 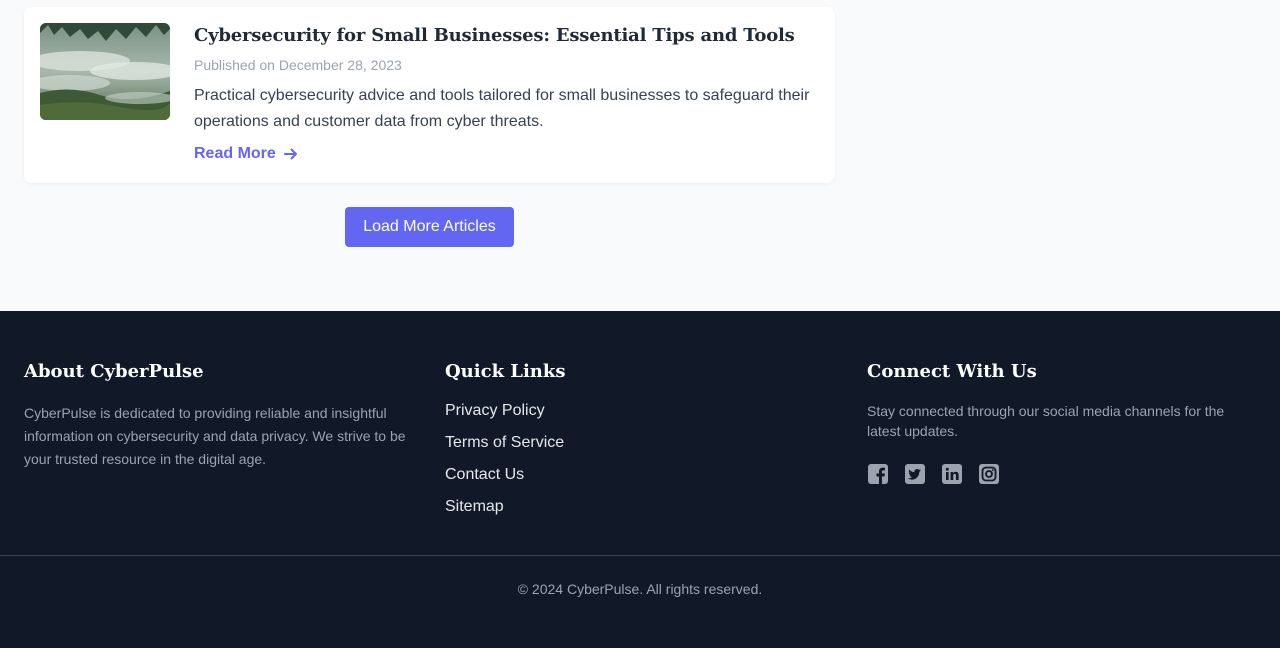 What do you see at coordinates (635, 482) in the screenshot?
I see `list-item: Contact Us` at bounding box center [635, 482].